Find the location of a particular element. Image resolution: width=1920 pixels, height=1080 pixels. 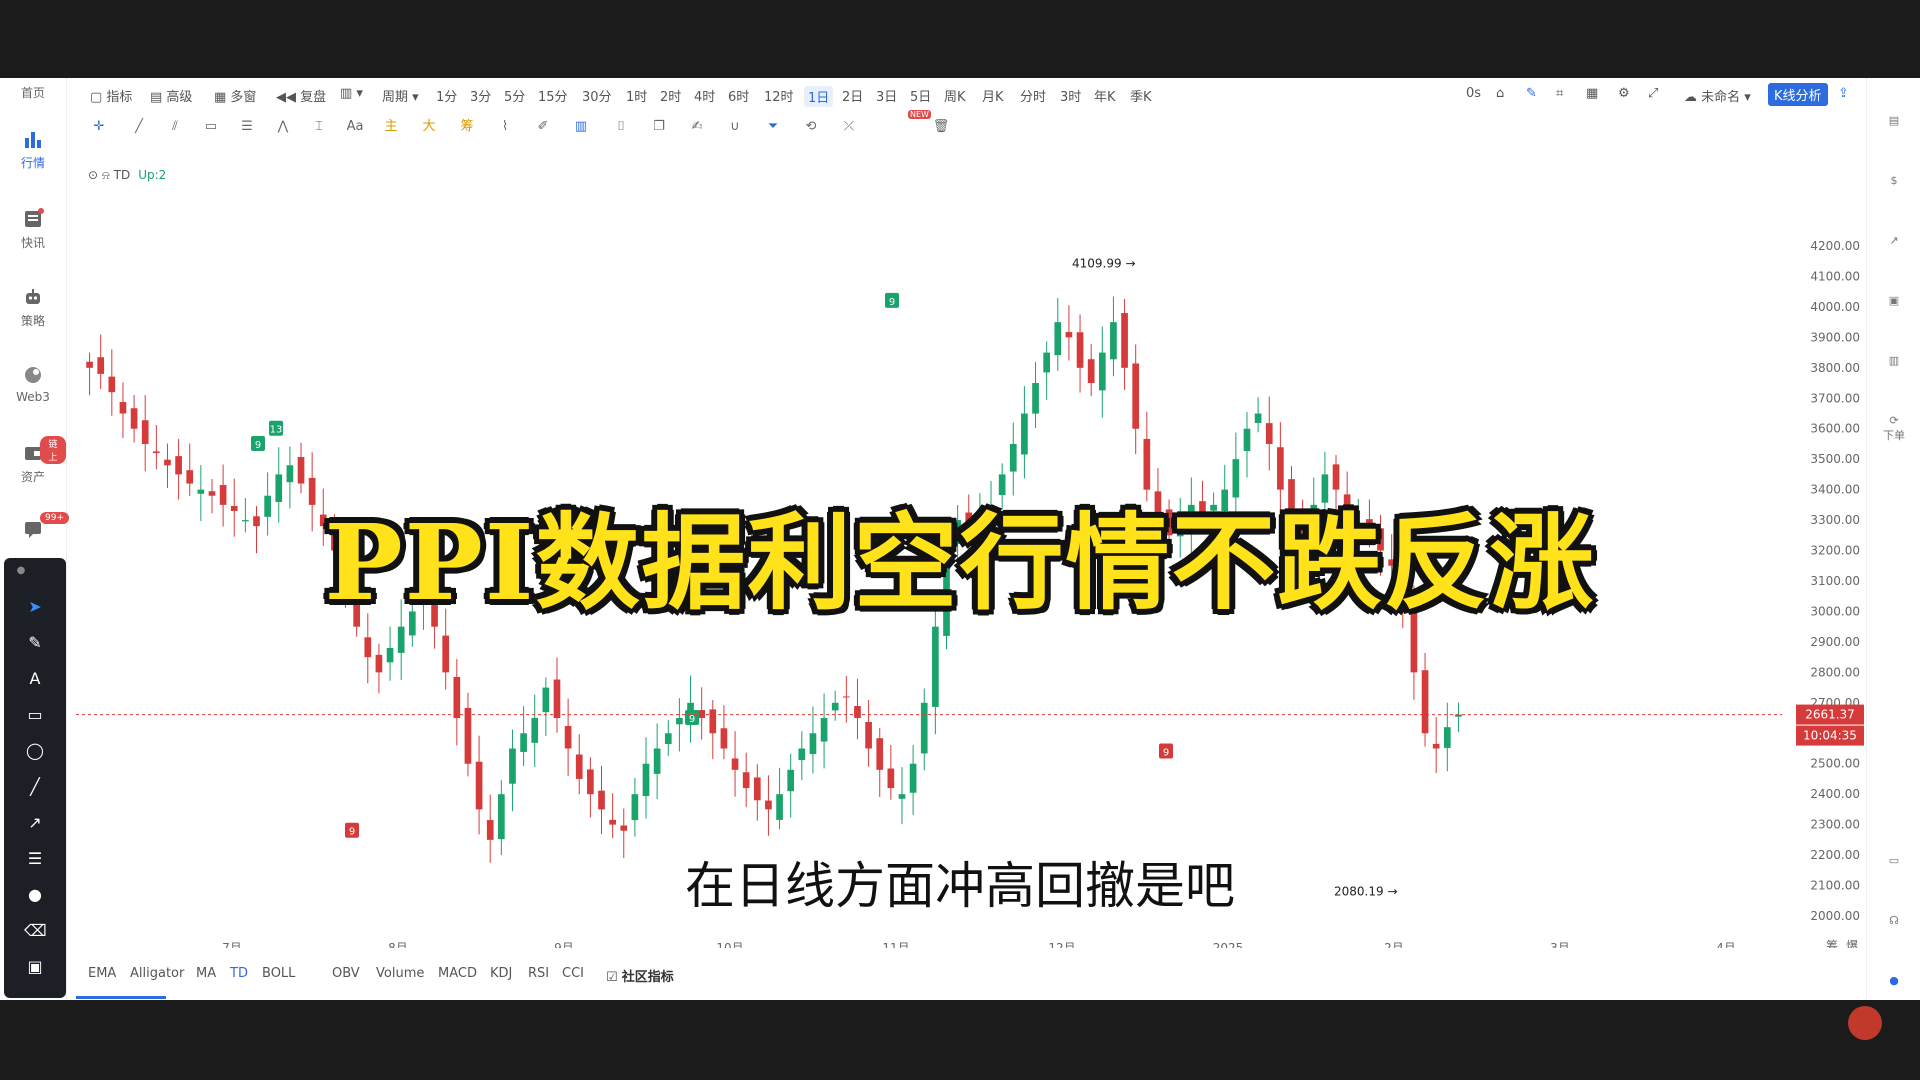

countdown-setting: 0s is located at coordinates (1473, 93).